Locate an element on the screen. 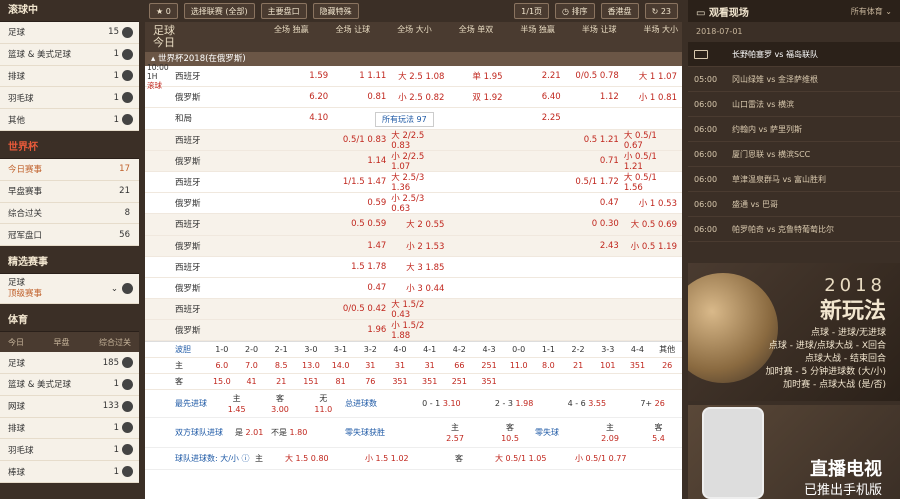  score-odds: 8.0 is located at coordinates (549, 365).